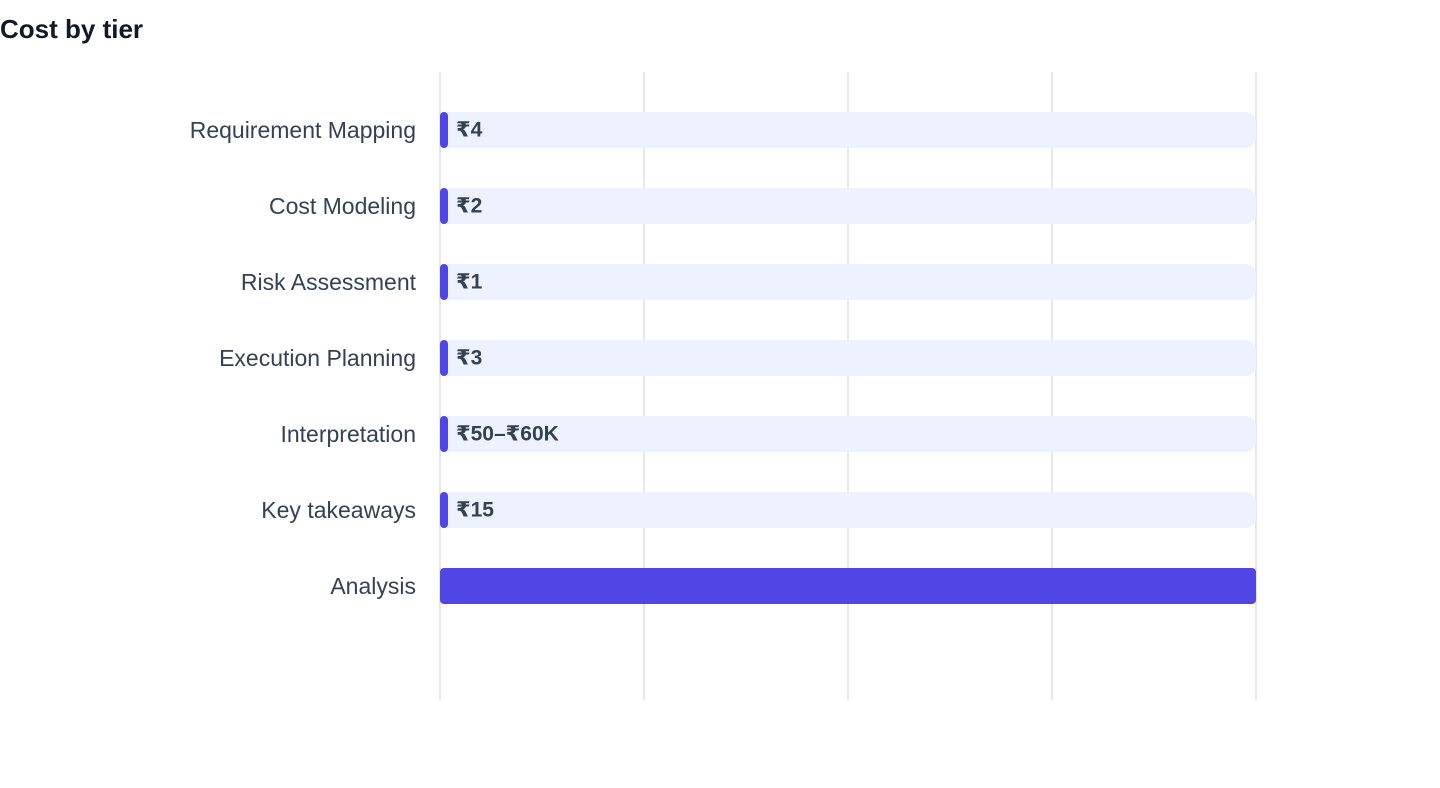 This screenshot has width=1440, height=788. What do you see at coordinates (373, 586) in the screenshot?
I see `category-label: Analysis` at bounding box center [373, 586].